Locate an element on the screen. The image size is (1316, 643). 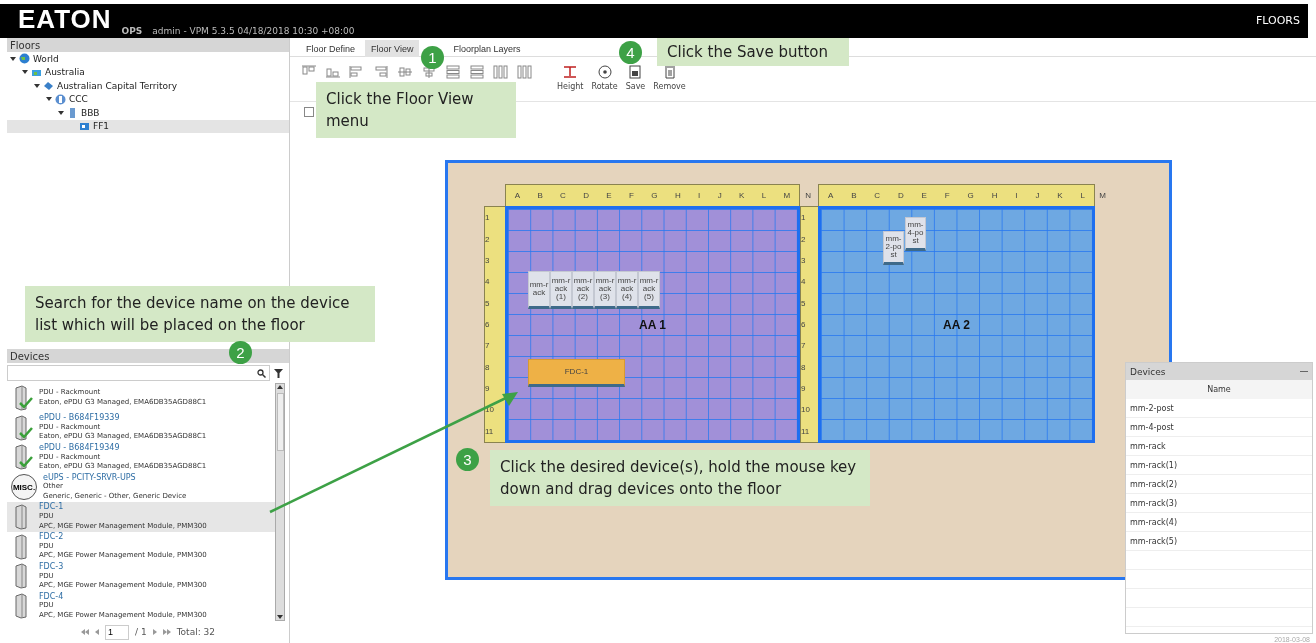
step-badge: 1 is located at coordinates (432, 57).